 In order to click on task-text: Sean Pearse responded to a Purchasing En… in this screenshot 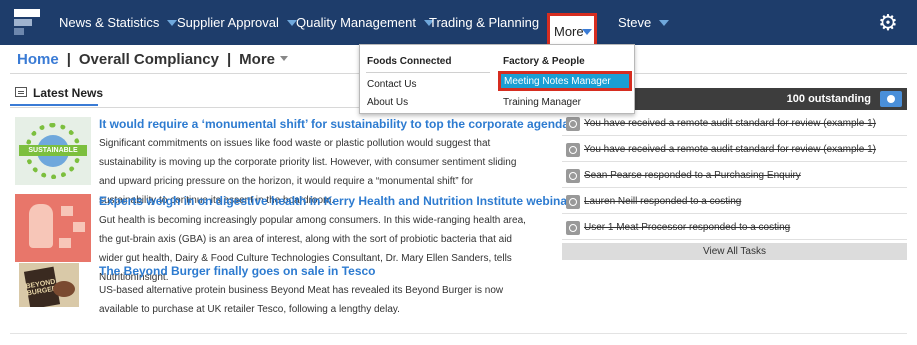, I will do `click(692, 175)`.